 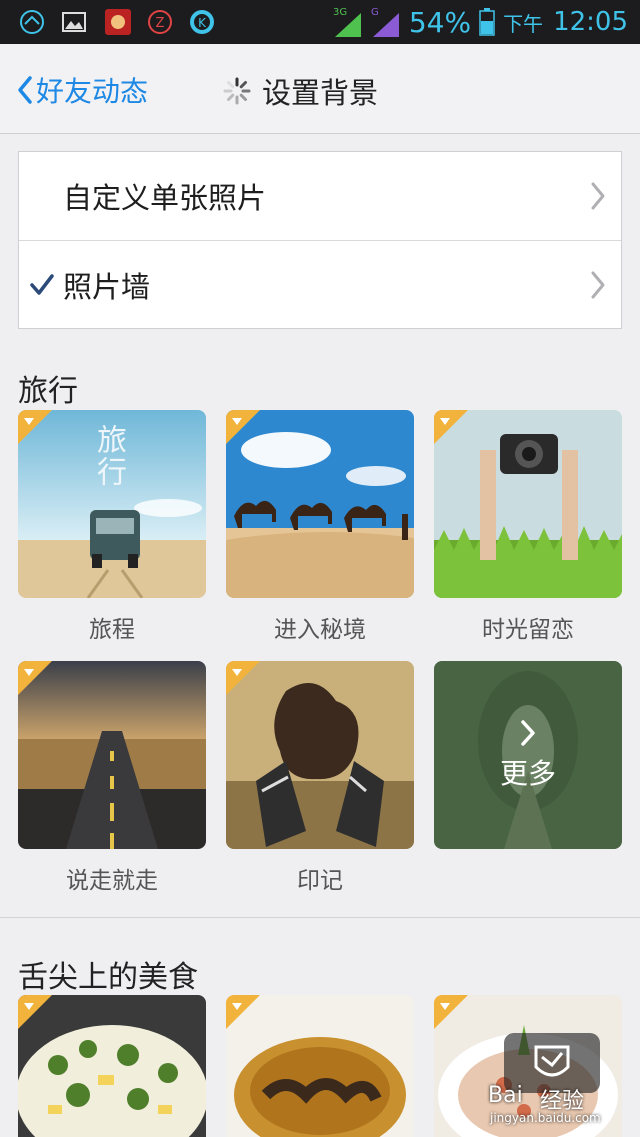 I want to click on theme-tile-journey: 旅行, so click(x=112, y=504).